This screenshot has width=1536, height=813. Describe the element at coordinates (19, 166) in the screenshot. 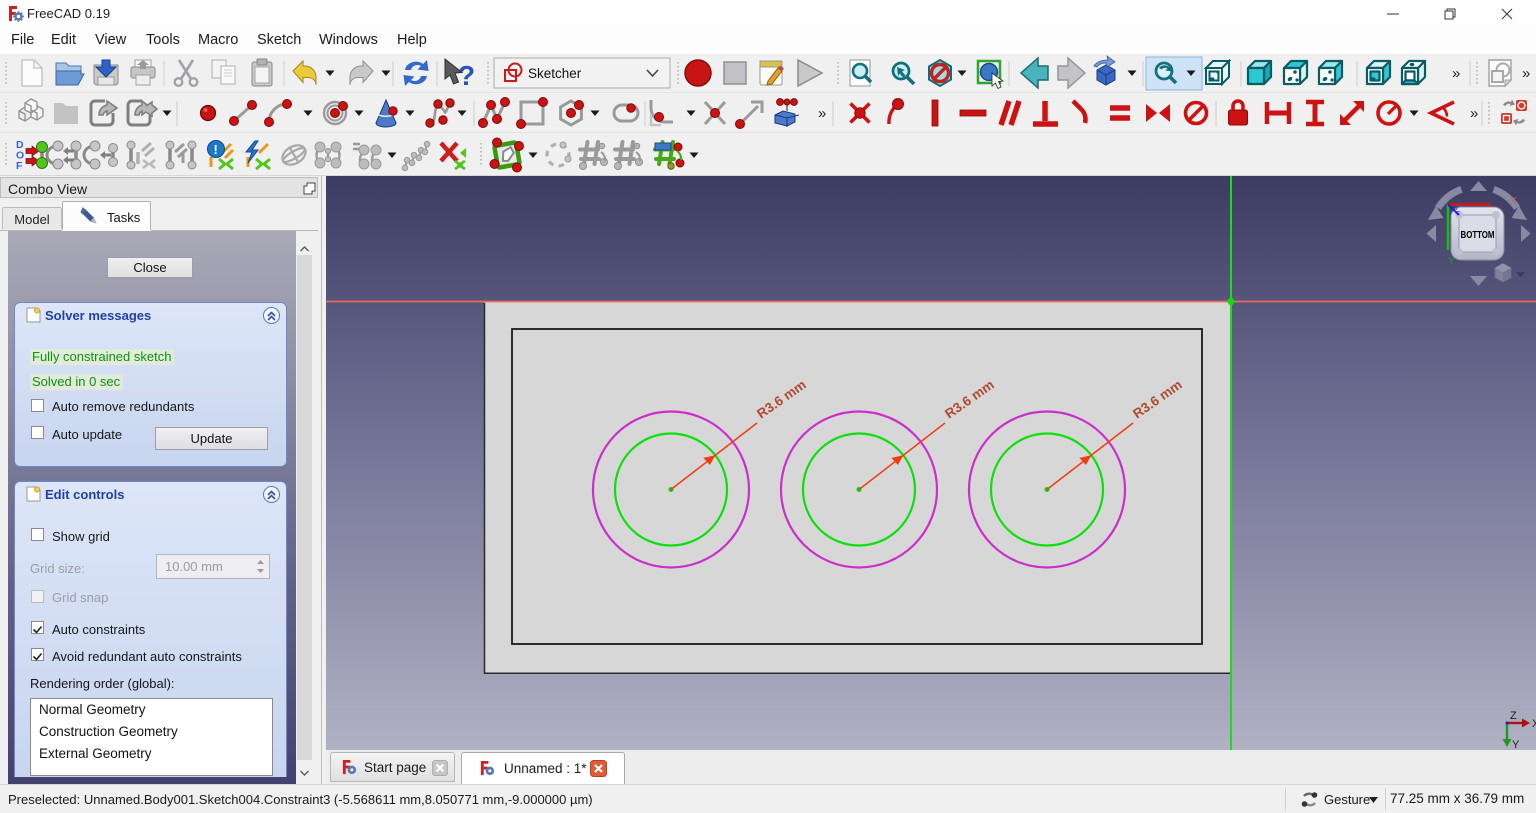

I see `svg-text: F` at that location.